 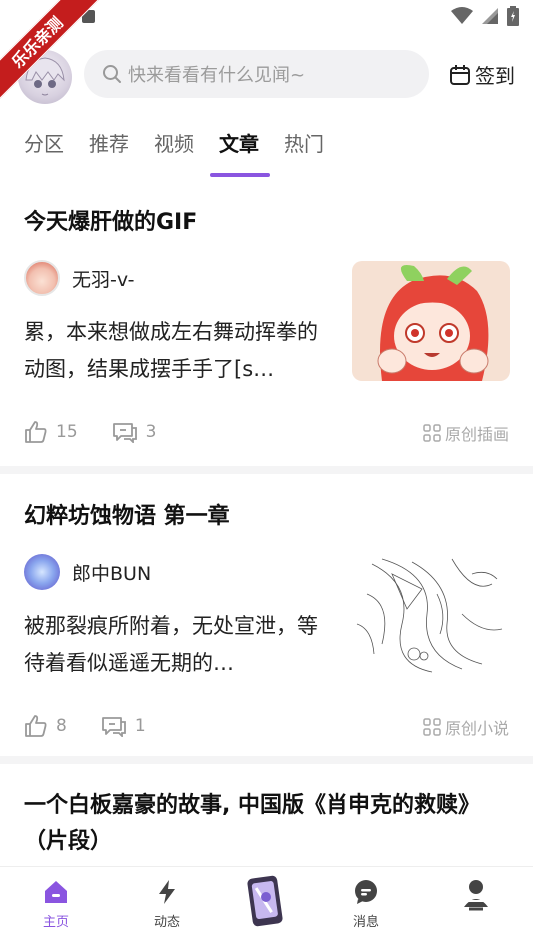 What do you see at coordinates (110, 220) in the screenshot?
I see `article-title: 今天爆肝做的GIF` at bounding box center [110, 220].